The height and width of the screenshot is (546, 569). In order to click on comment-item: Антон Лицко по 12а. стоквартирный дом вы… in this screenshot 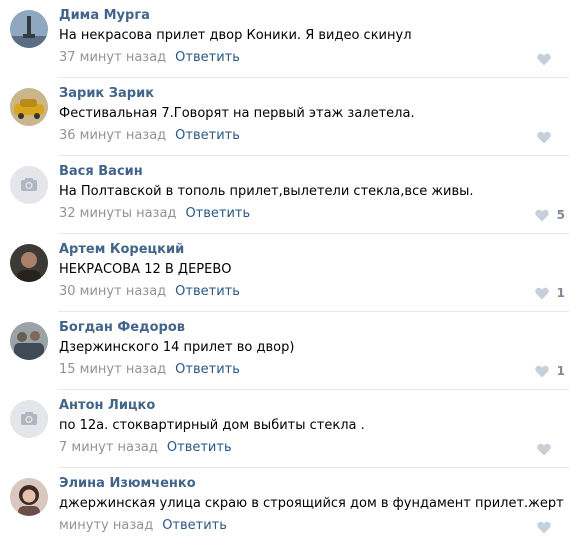, I will do `click(284, 429)`.